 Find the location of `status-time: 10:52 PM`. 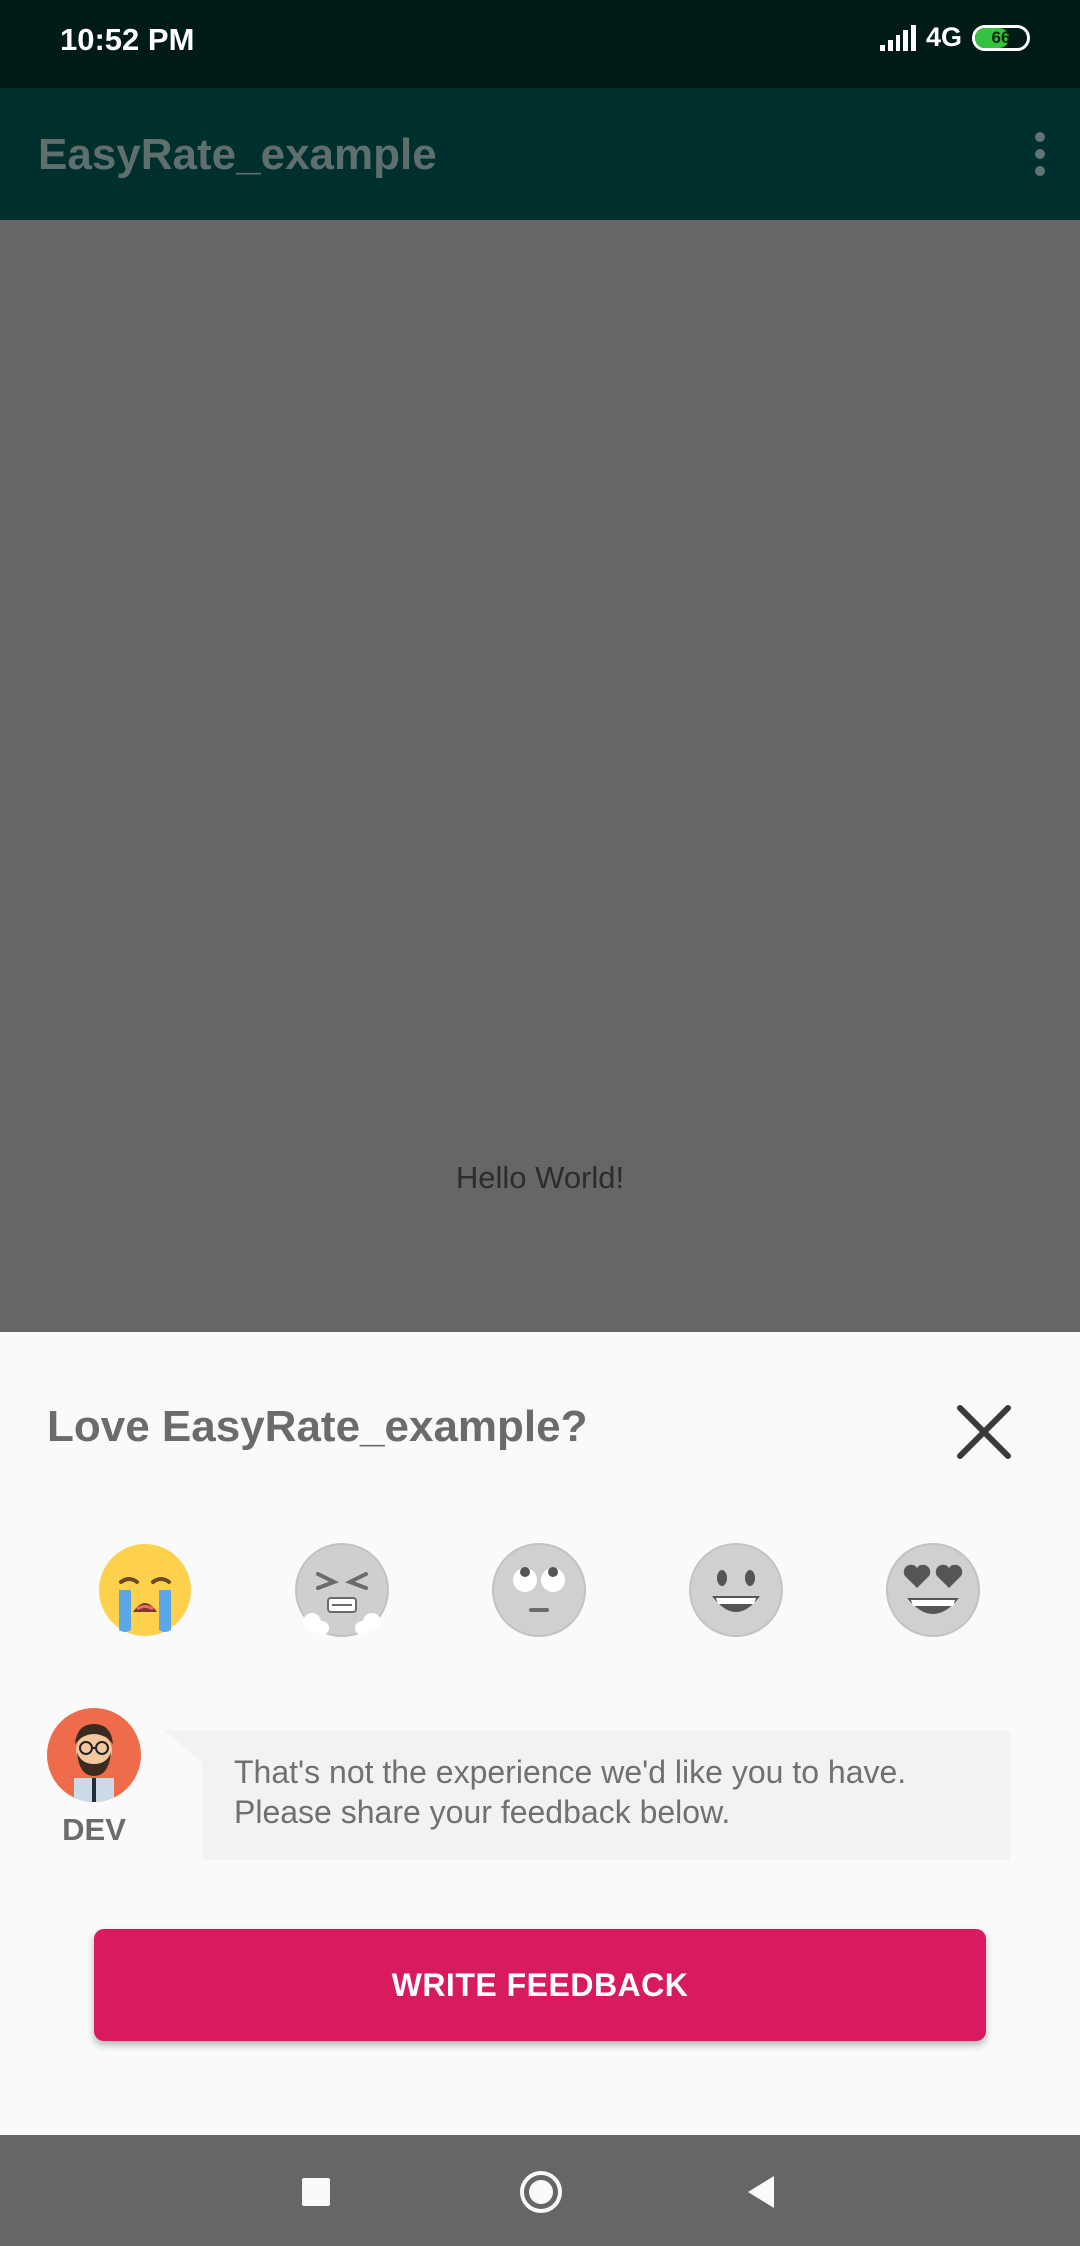

status-time: 10:52 PM is located at coordinates (127, 39).